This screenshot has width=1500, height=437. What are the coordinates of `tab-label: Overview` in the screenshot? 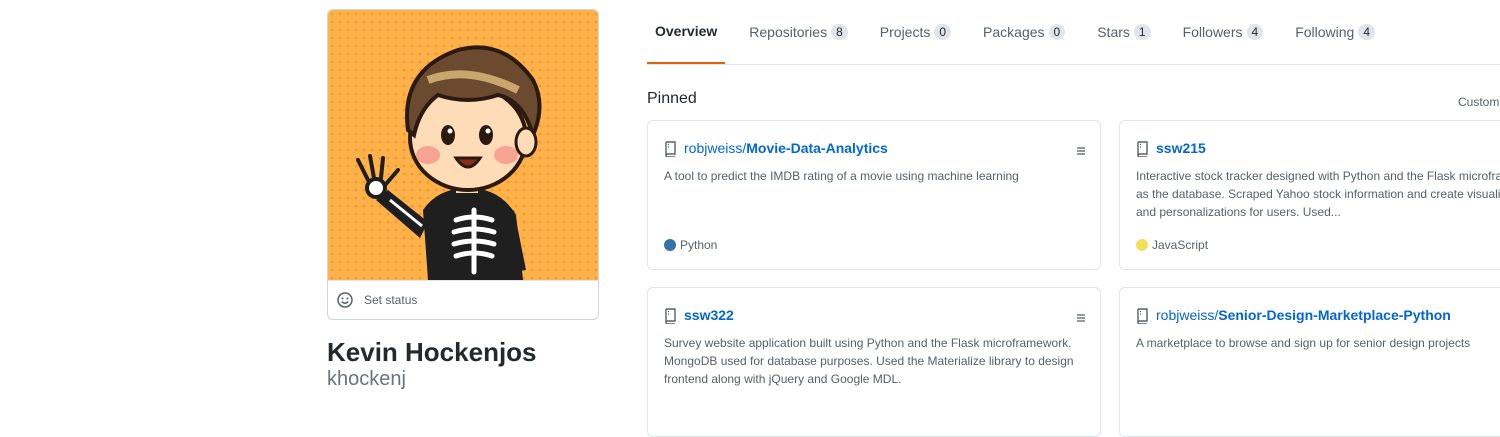 It's located at (686, 31).